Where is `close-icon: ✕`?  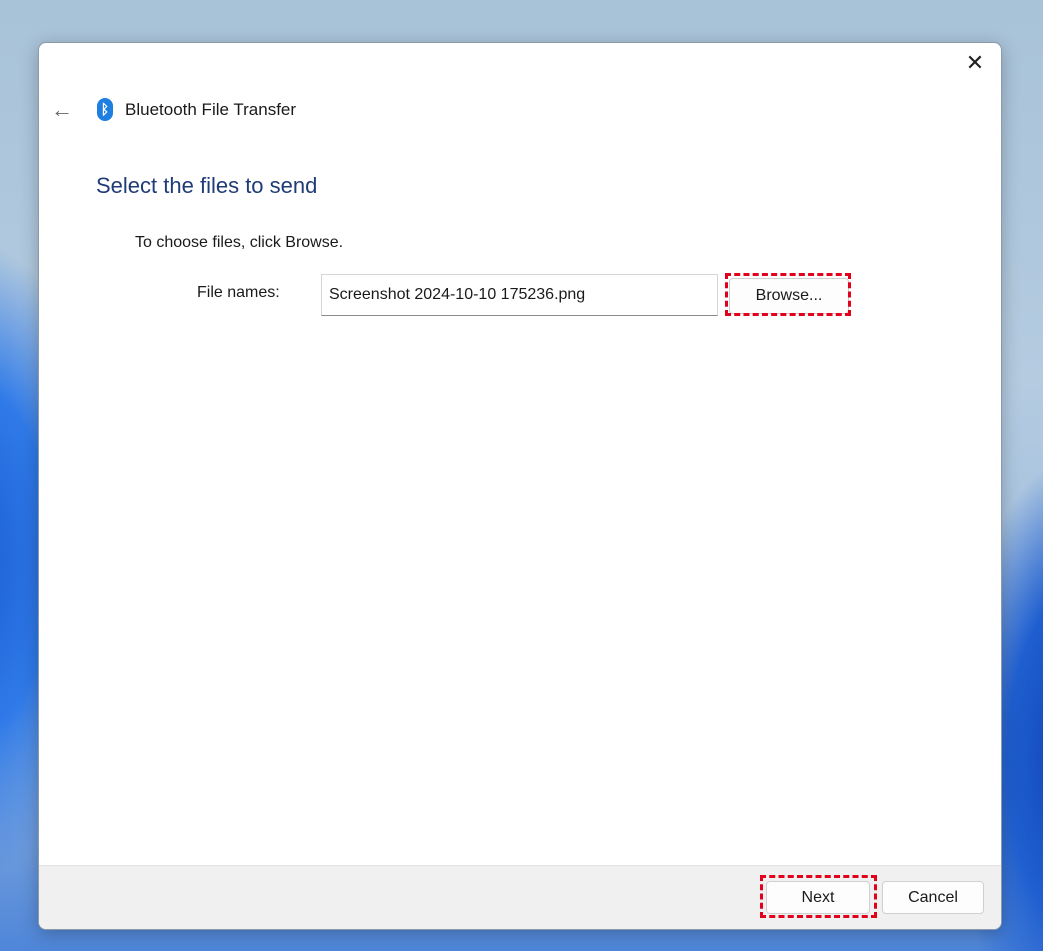 close-icon: ✕ is located at coordinates (975, 63).